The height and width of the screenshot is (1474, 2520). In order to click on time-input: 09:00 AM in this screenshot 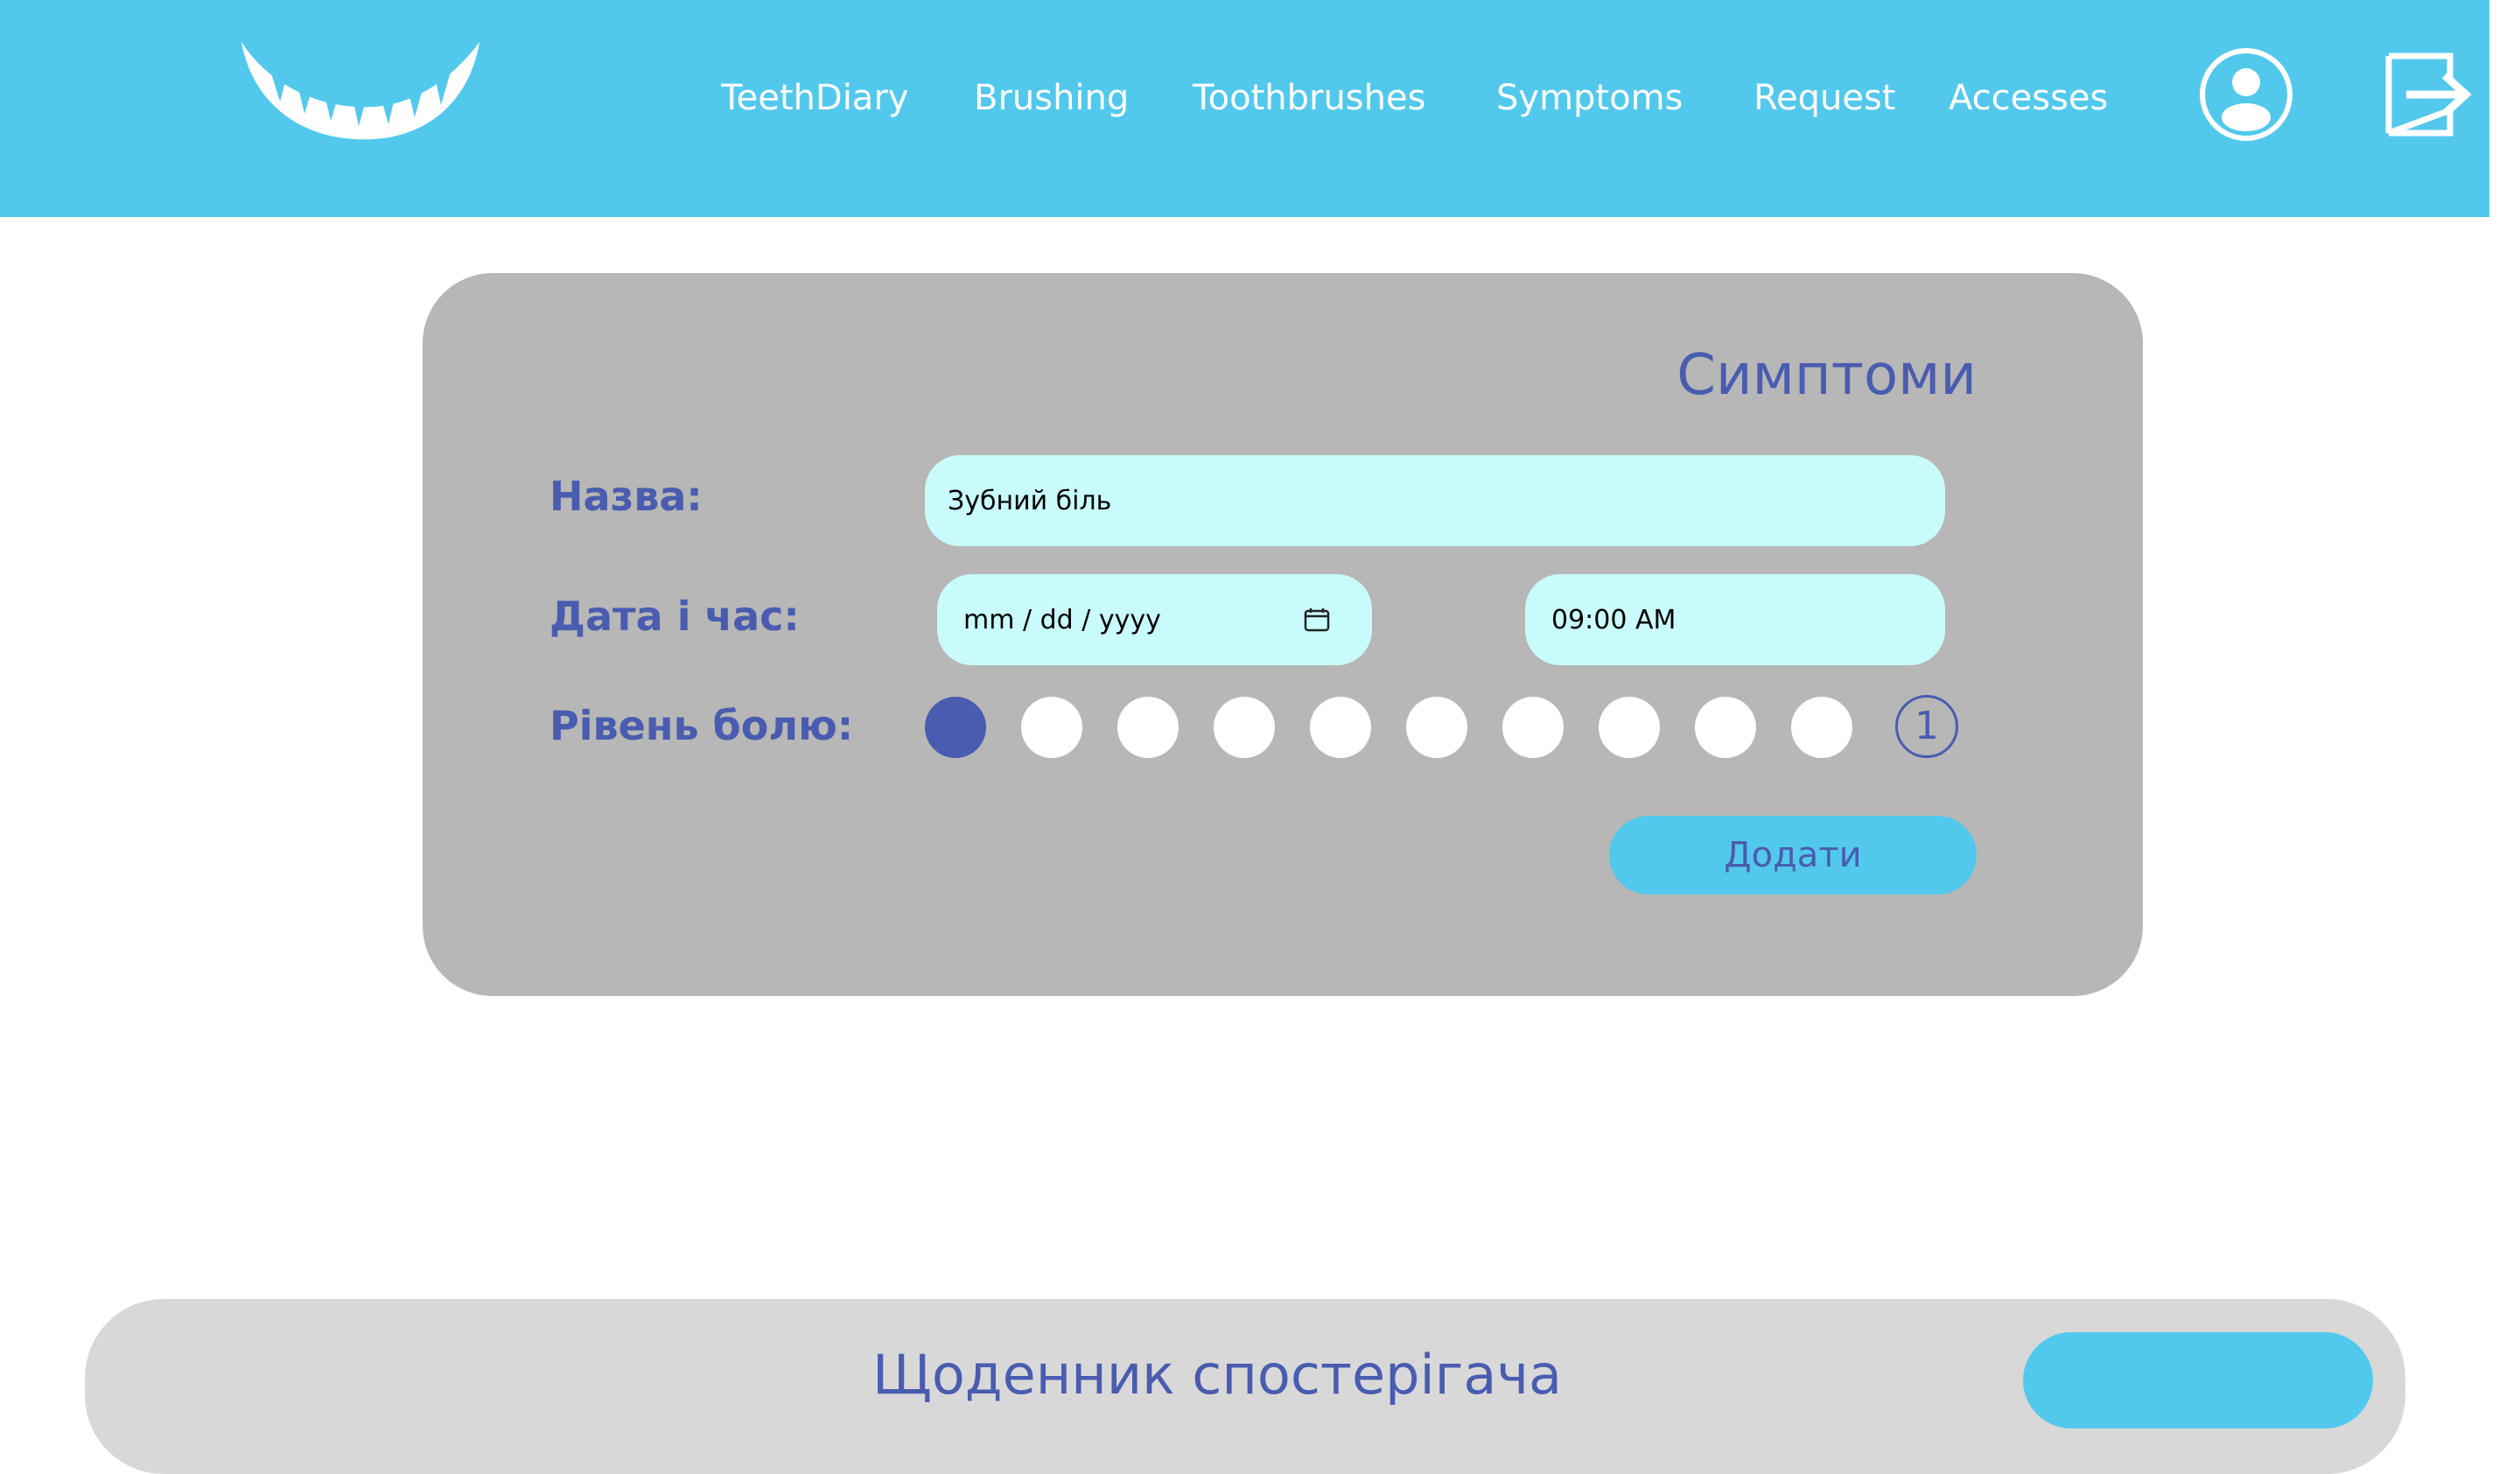, I will do `click(1735, 619)`.